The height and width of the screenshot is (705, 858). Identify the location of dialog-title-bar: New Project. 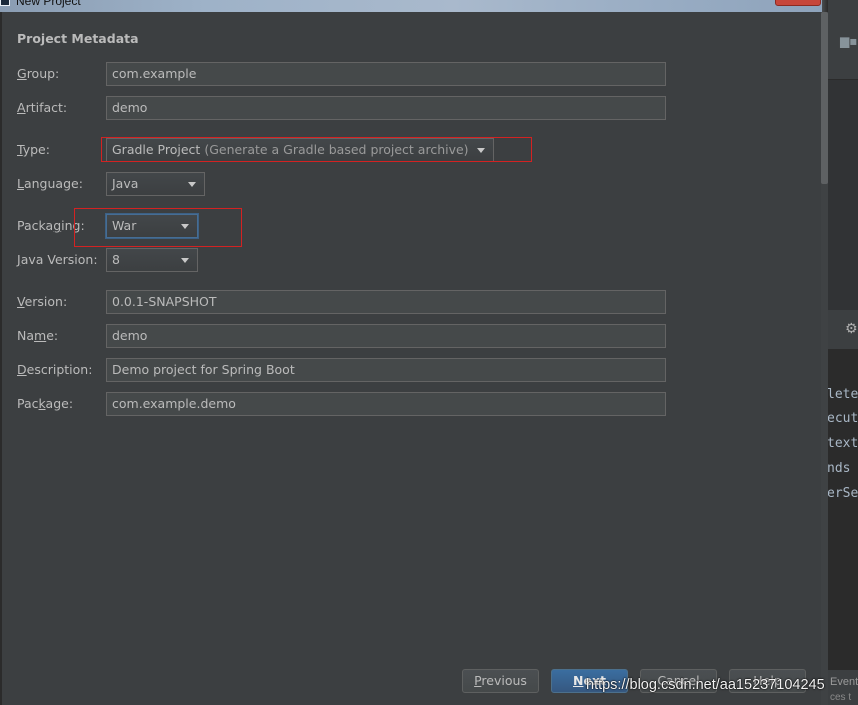
(413, 6).